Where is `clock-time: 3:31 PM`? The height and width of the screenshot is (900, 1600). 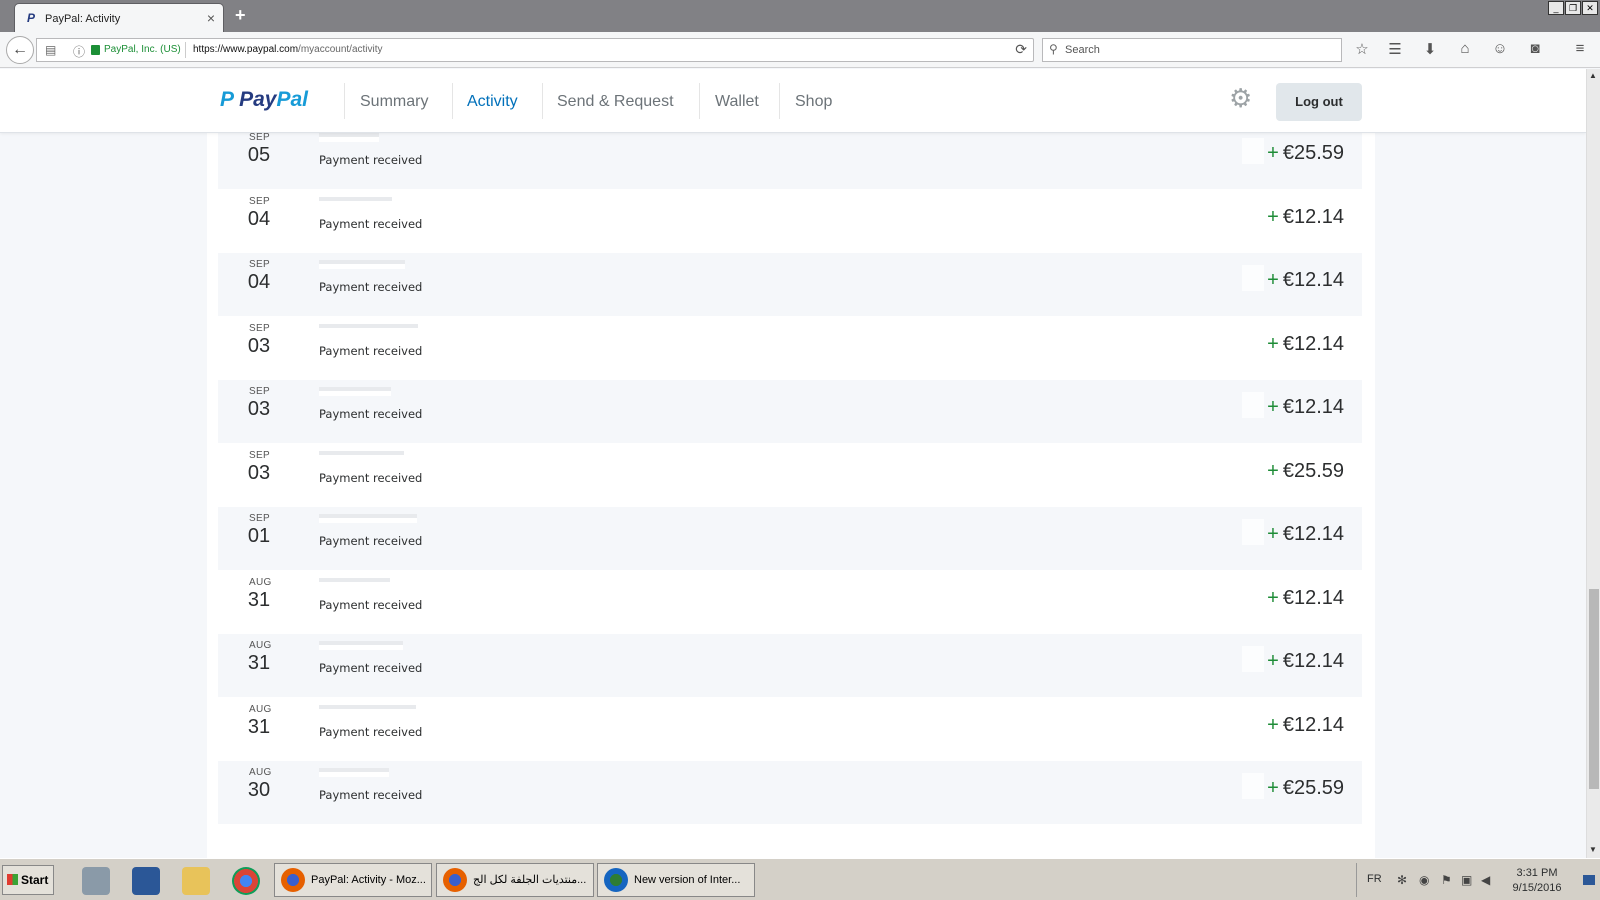 clock-time: 3:31 PM is located at coordinates (1537, 873).